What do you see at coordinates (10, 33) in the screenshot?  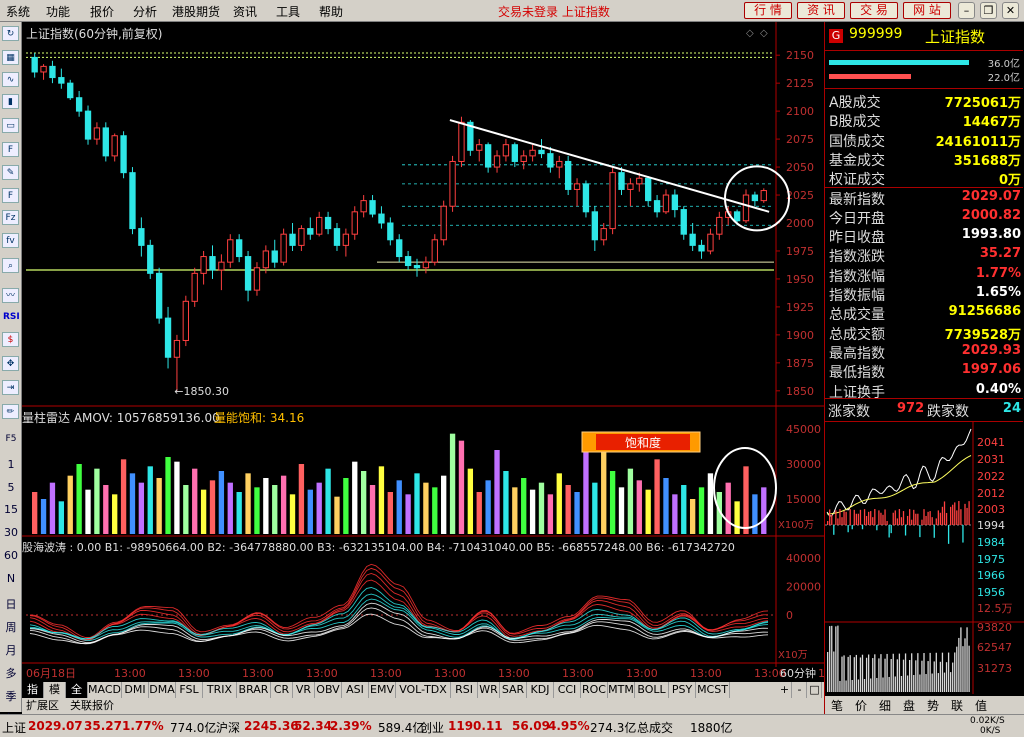 I see `refresh-icon: ↻` at bounding box center [10, 33].